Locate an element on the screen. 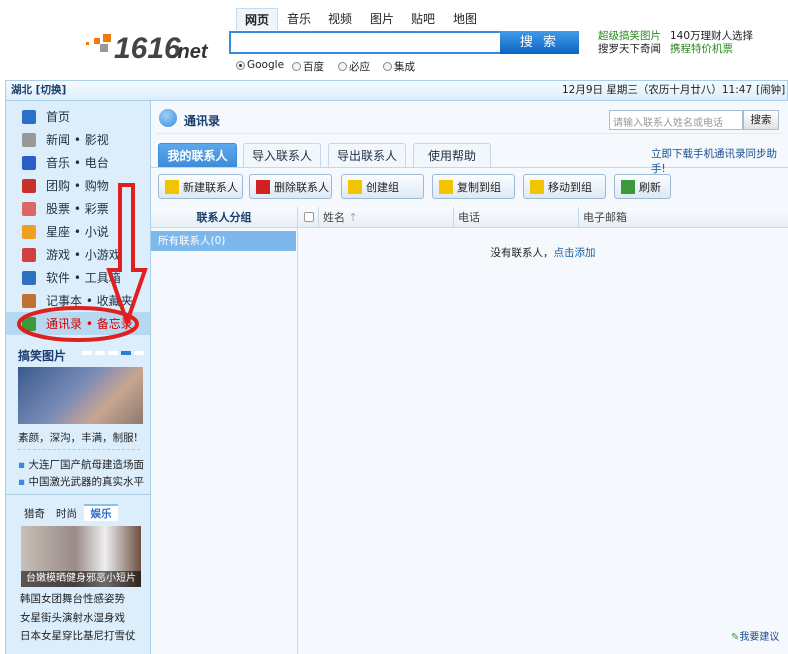  location-switch: 湖北 [切换] is located at coordinates (38, 90).